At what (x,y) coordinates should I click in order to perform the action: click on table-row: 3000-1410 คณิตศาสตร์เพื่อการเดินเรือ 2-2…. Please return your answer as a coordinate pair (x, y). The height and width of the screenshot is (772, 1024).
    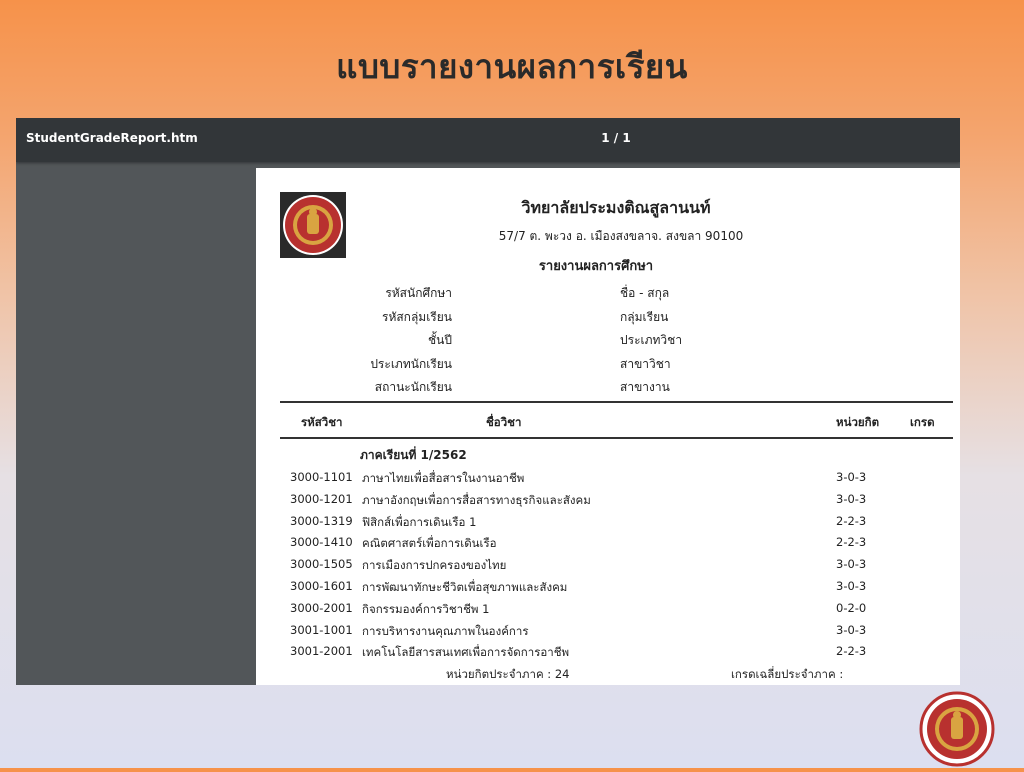
    Looking at the image, I should click on (608, 543).